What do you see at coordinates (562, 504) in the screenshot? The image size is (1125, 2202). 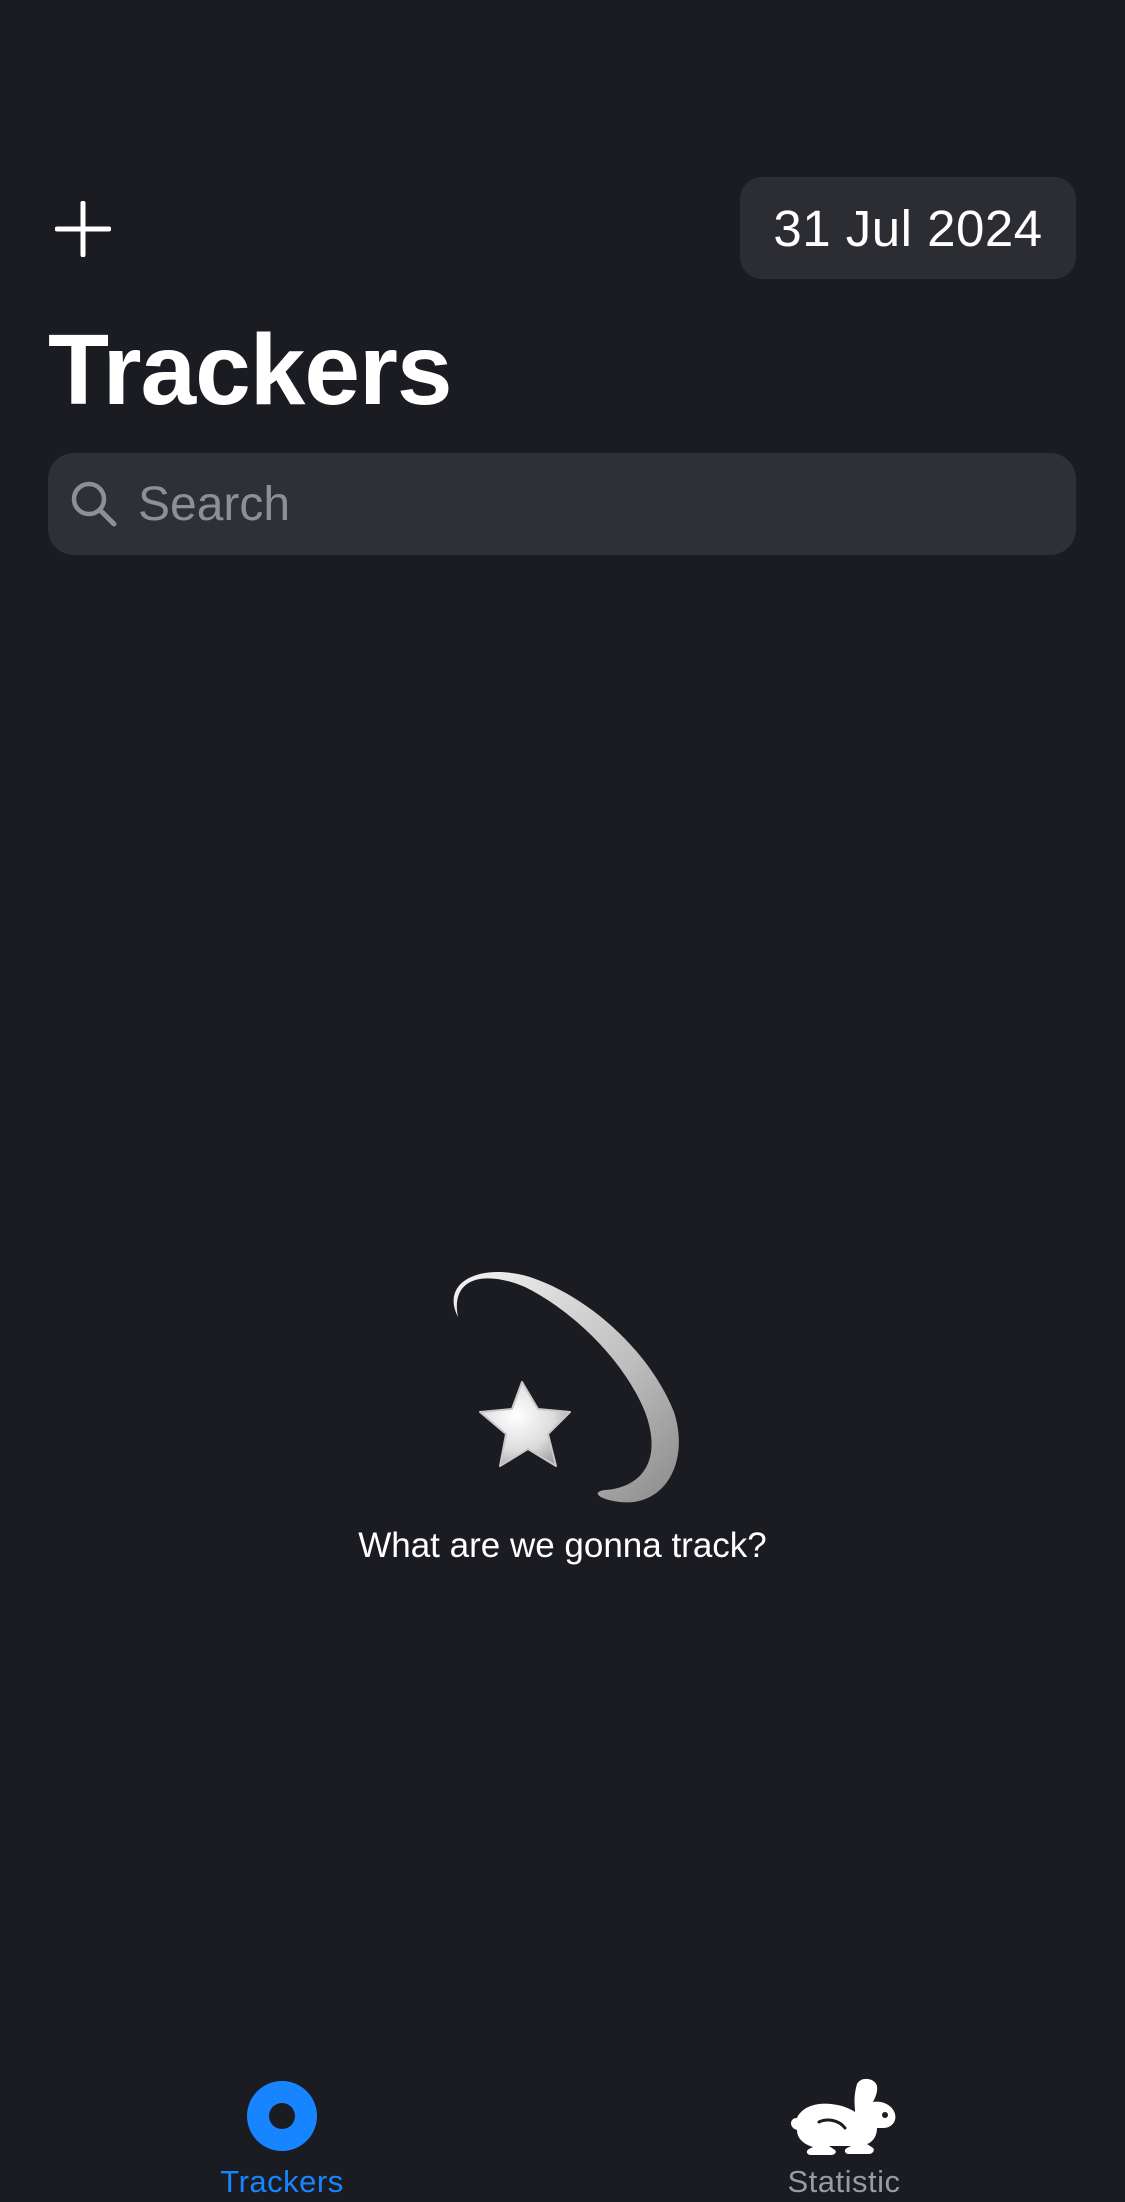 I see `search-field: Search` at bounding box center [562, 504].